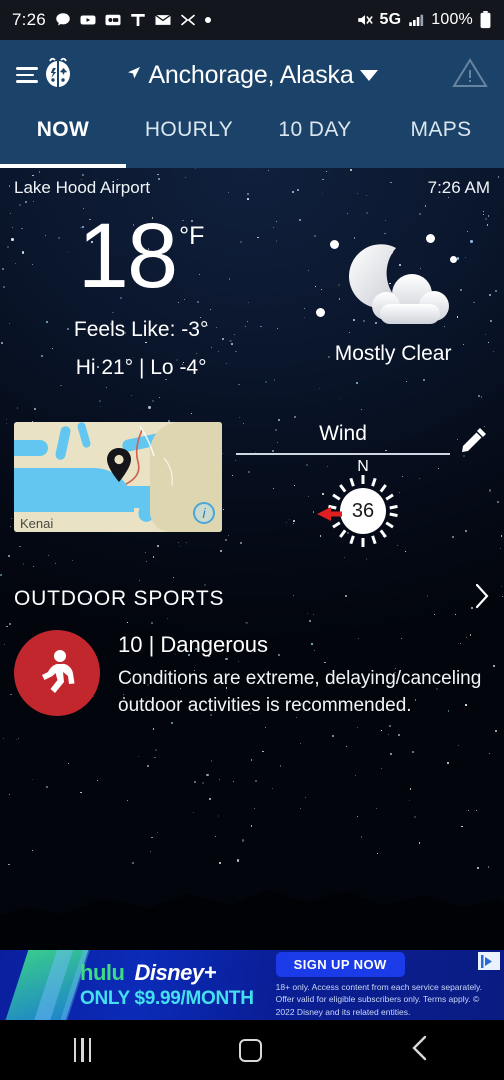 The image size is (504, 1080). I want to click on tab-now: NOW, so click(63, 139).